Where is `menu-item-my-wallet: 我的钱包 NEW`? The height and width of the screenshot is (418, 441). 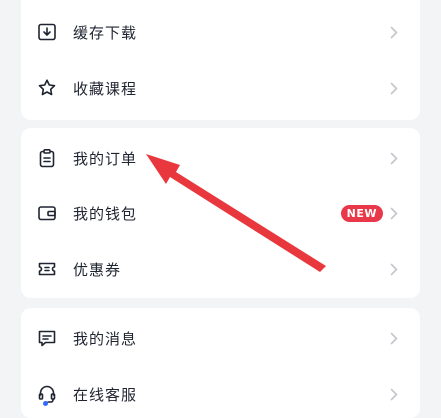 menu-item-my-wallet: 我的钱包 NEW is located at coordinates (220, 213).